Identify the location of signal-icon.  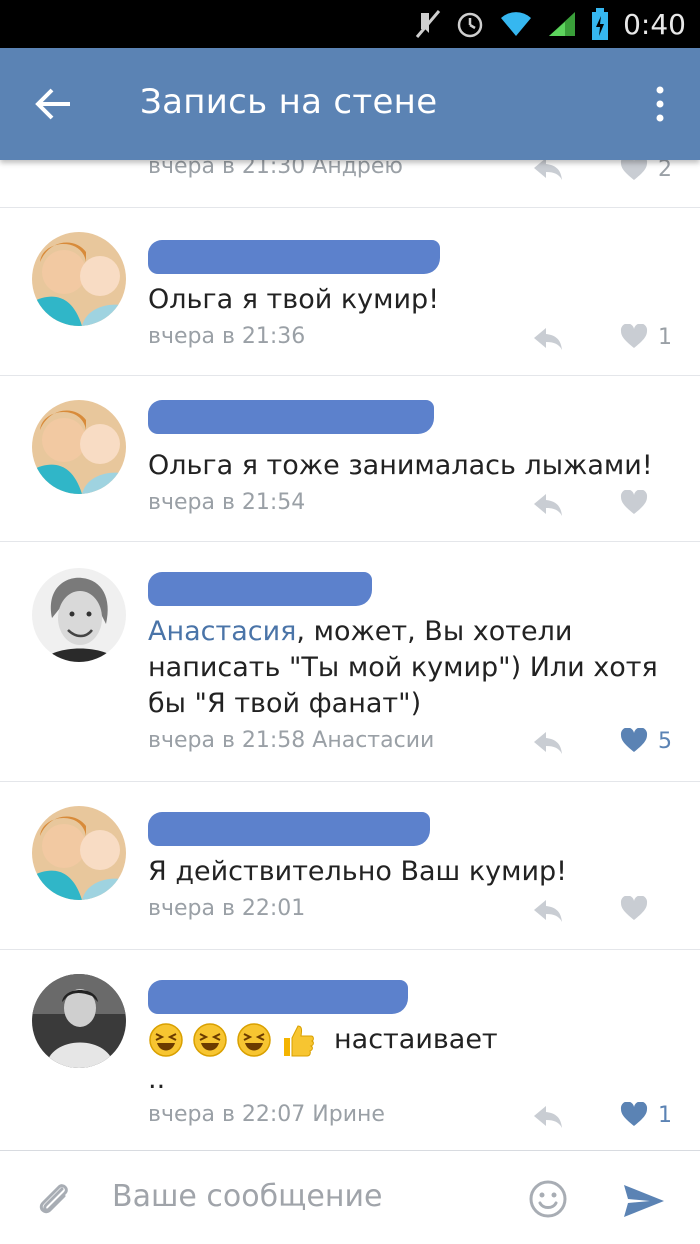
(562, 24).